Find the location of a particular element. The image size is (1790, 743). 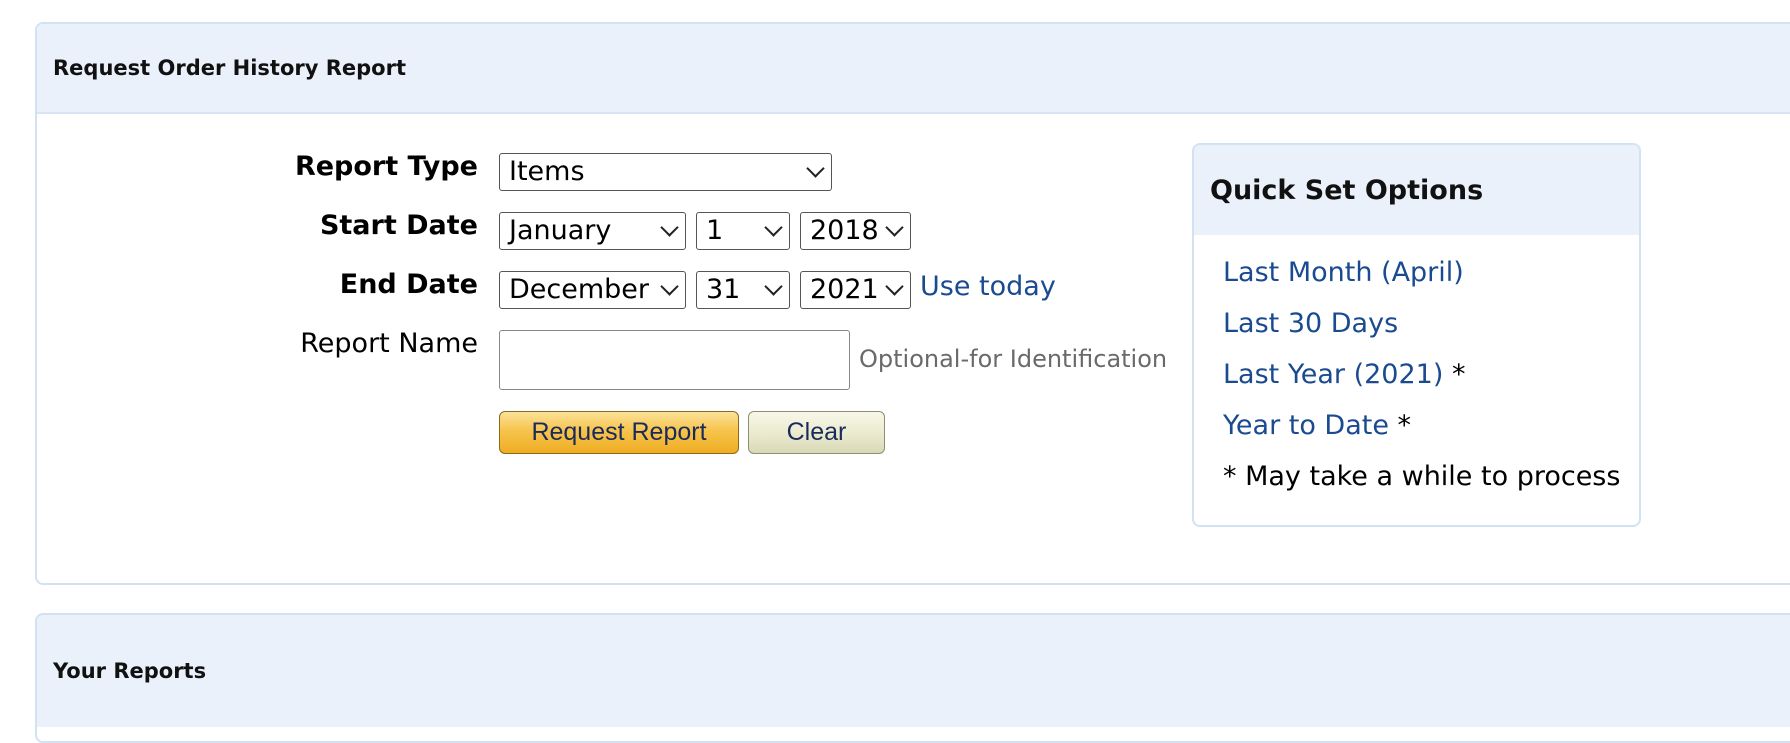

quick-set-year-to-date-link: Year to Date is located at coordinates (1306, 425).